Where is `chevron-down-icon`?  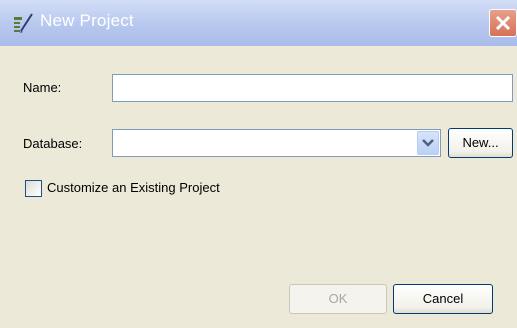
chevron-down-icon is located at coordinates (428, 143).